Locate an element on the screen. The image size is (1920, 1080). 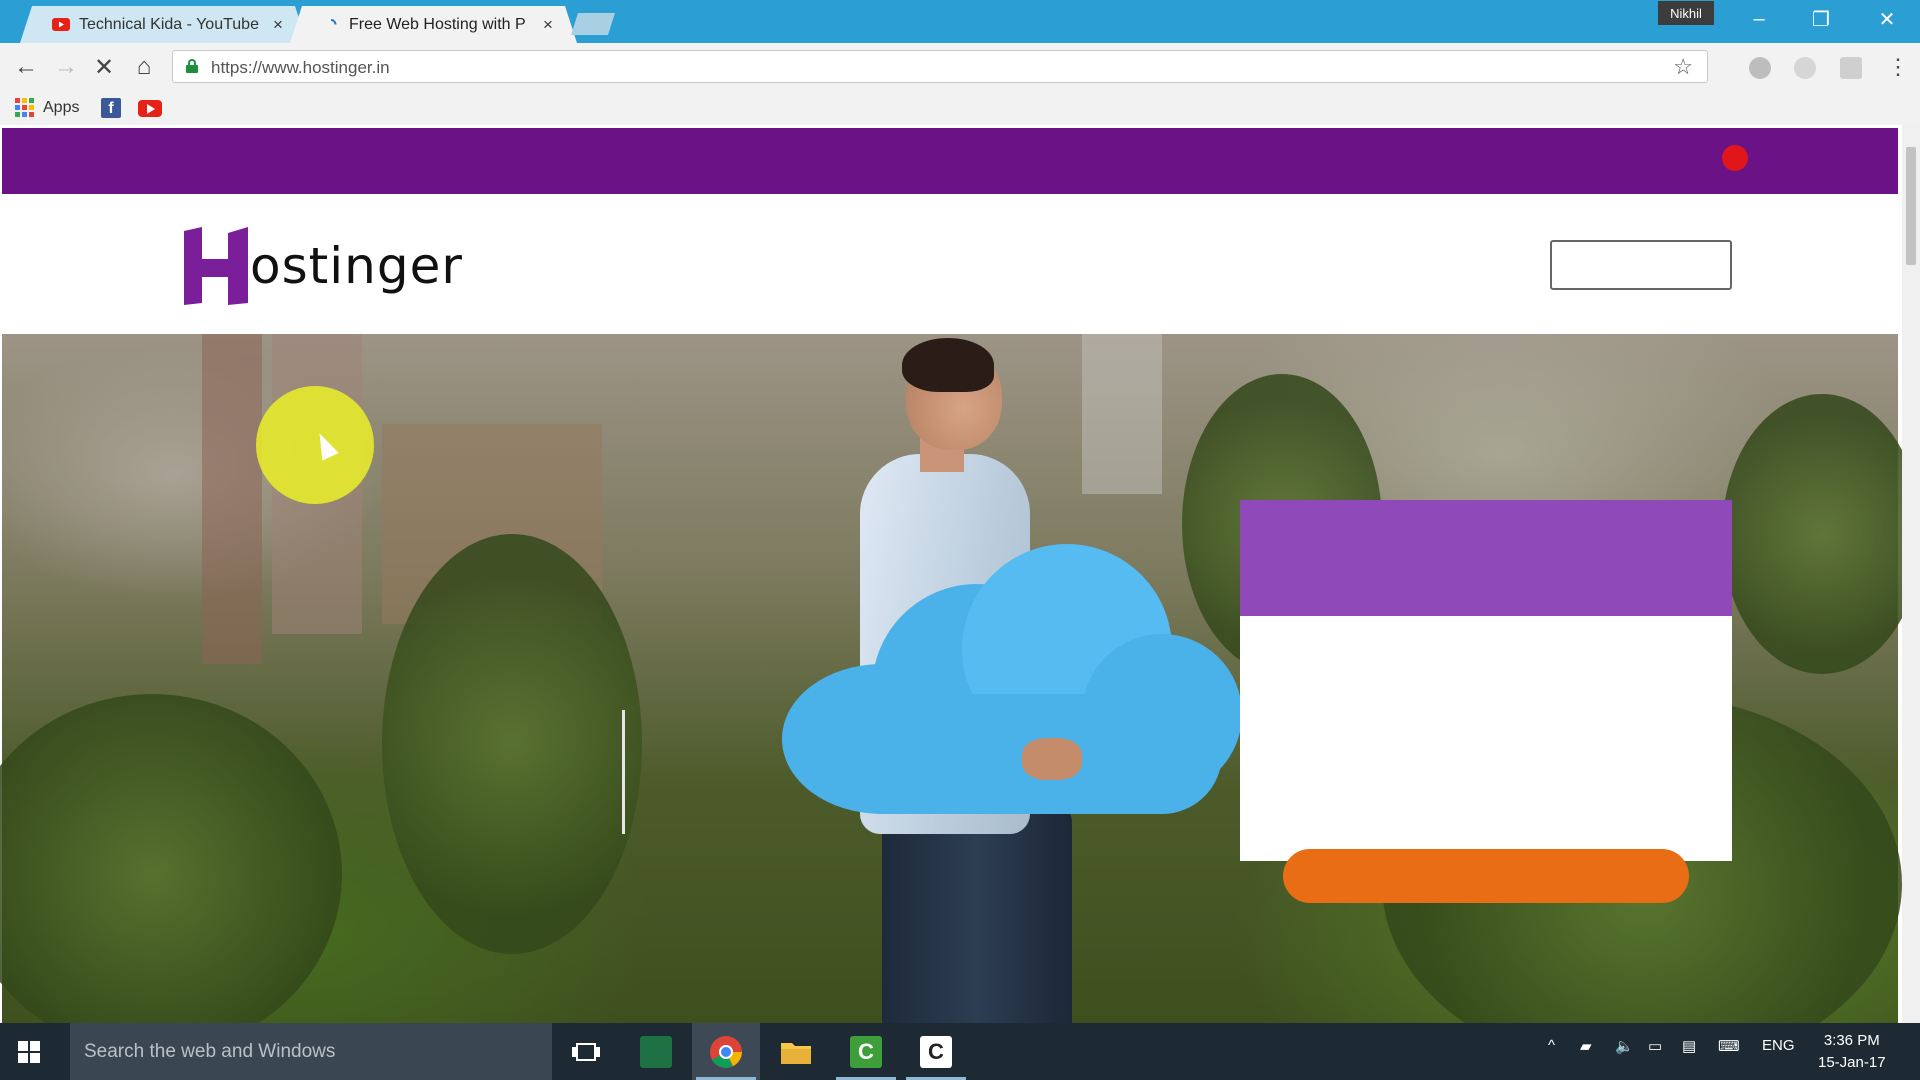
logo-h-mark is located at coordinates (216, 266).